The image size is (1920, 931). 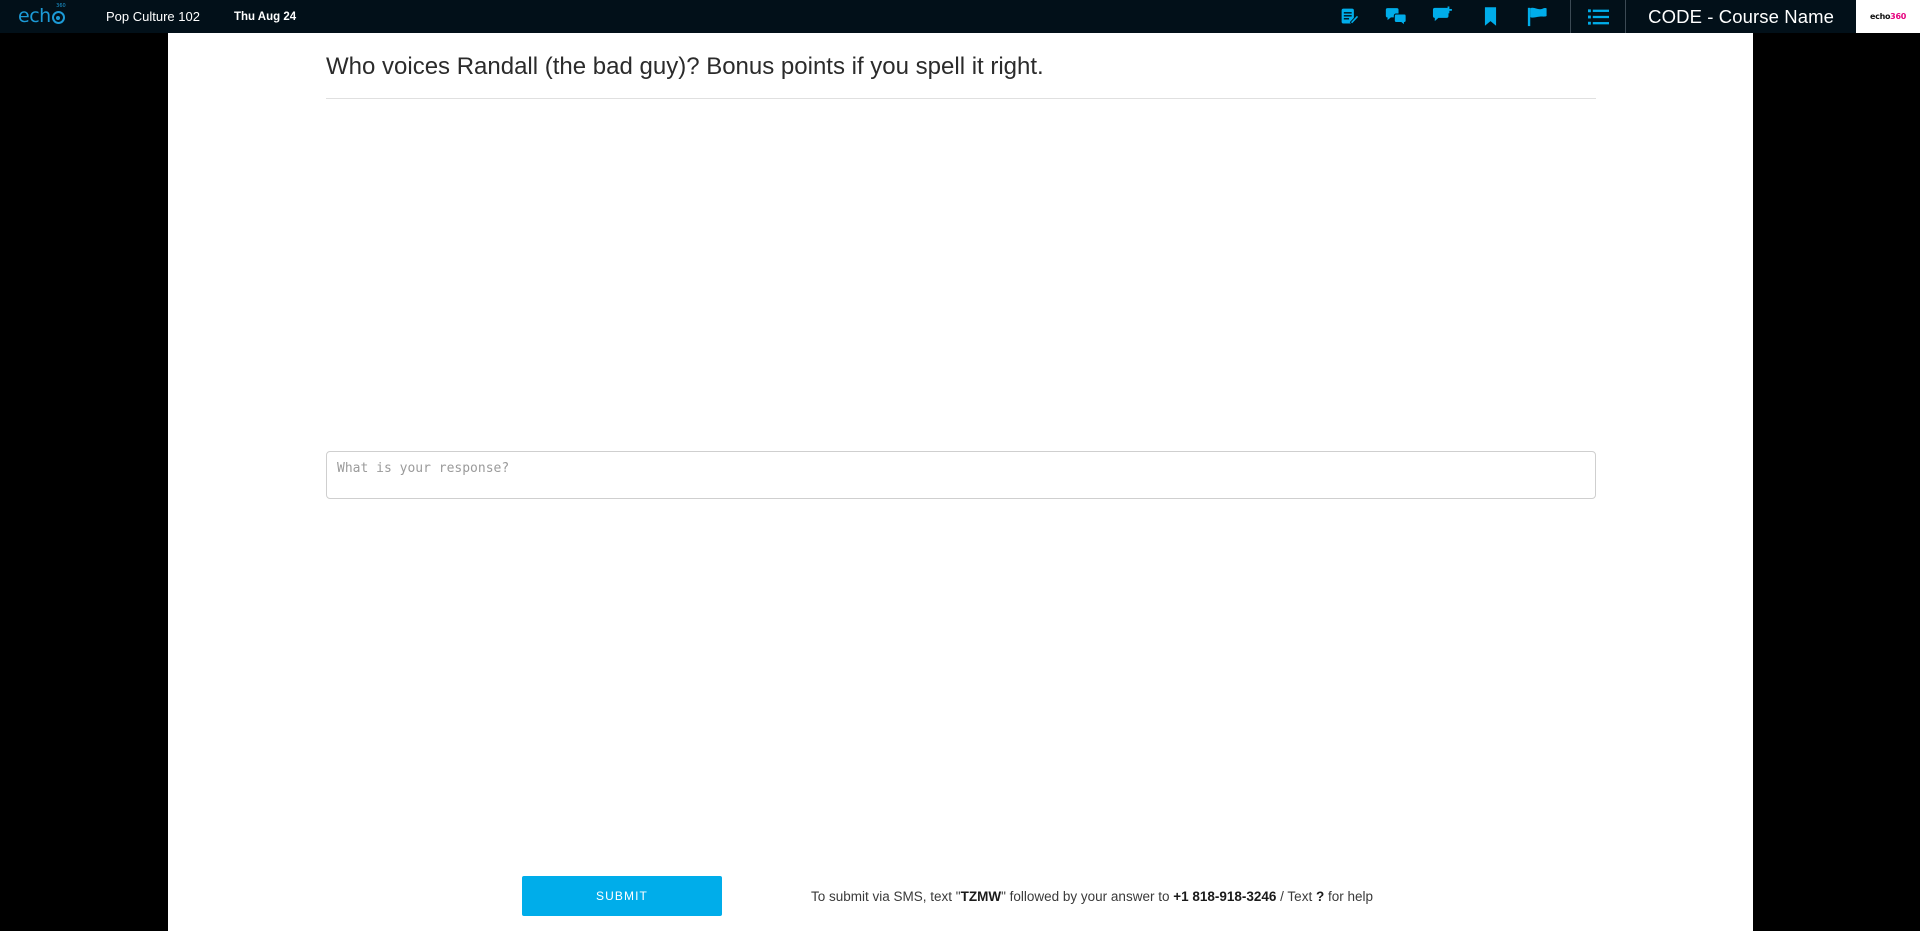 I want to click on sms-suffix: for help, so click(x=1348, y=896).